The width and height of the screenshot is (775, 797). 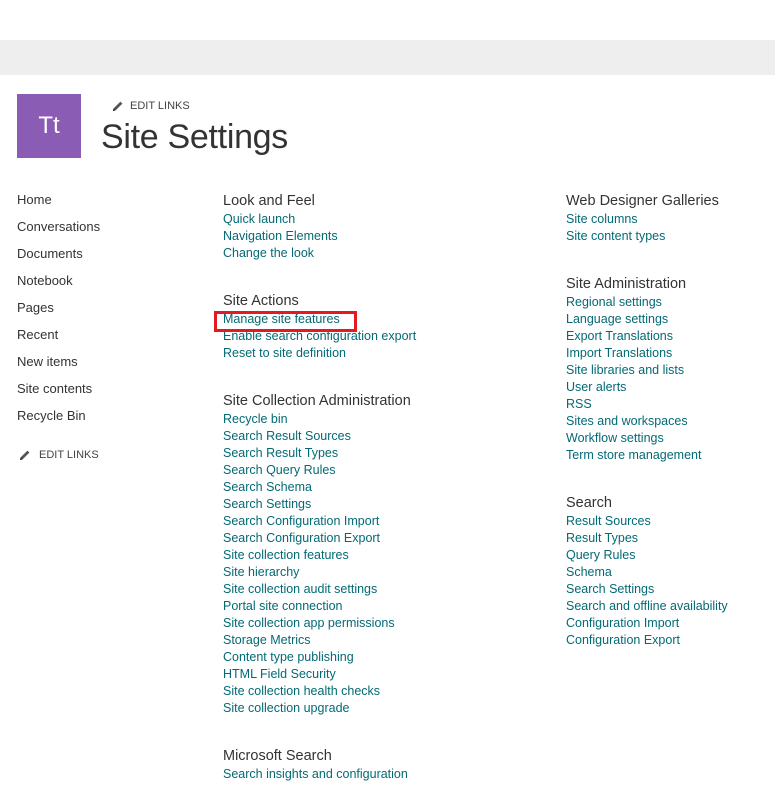 I want to click on section-title: Site Actions, so click(x=261, y=301).